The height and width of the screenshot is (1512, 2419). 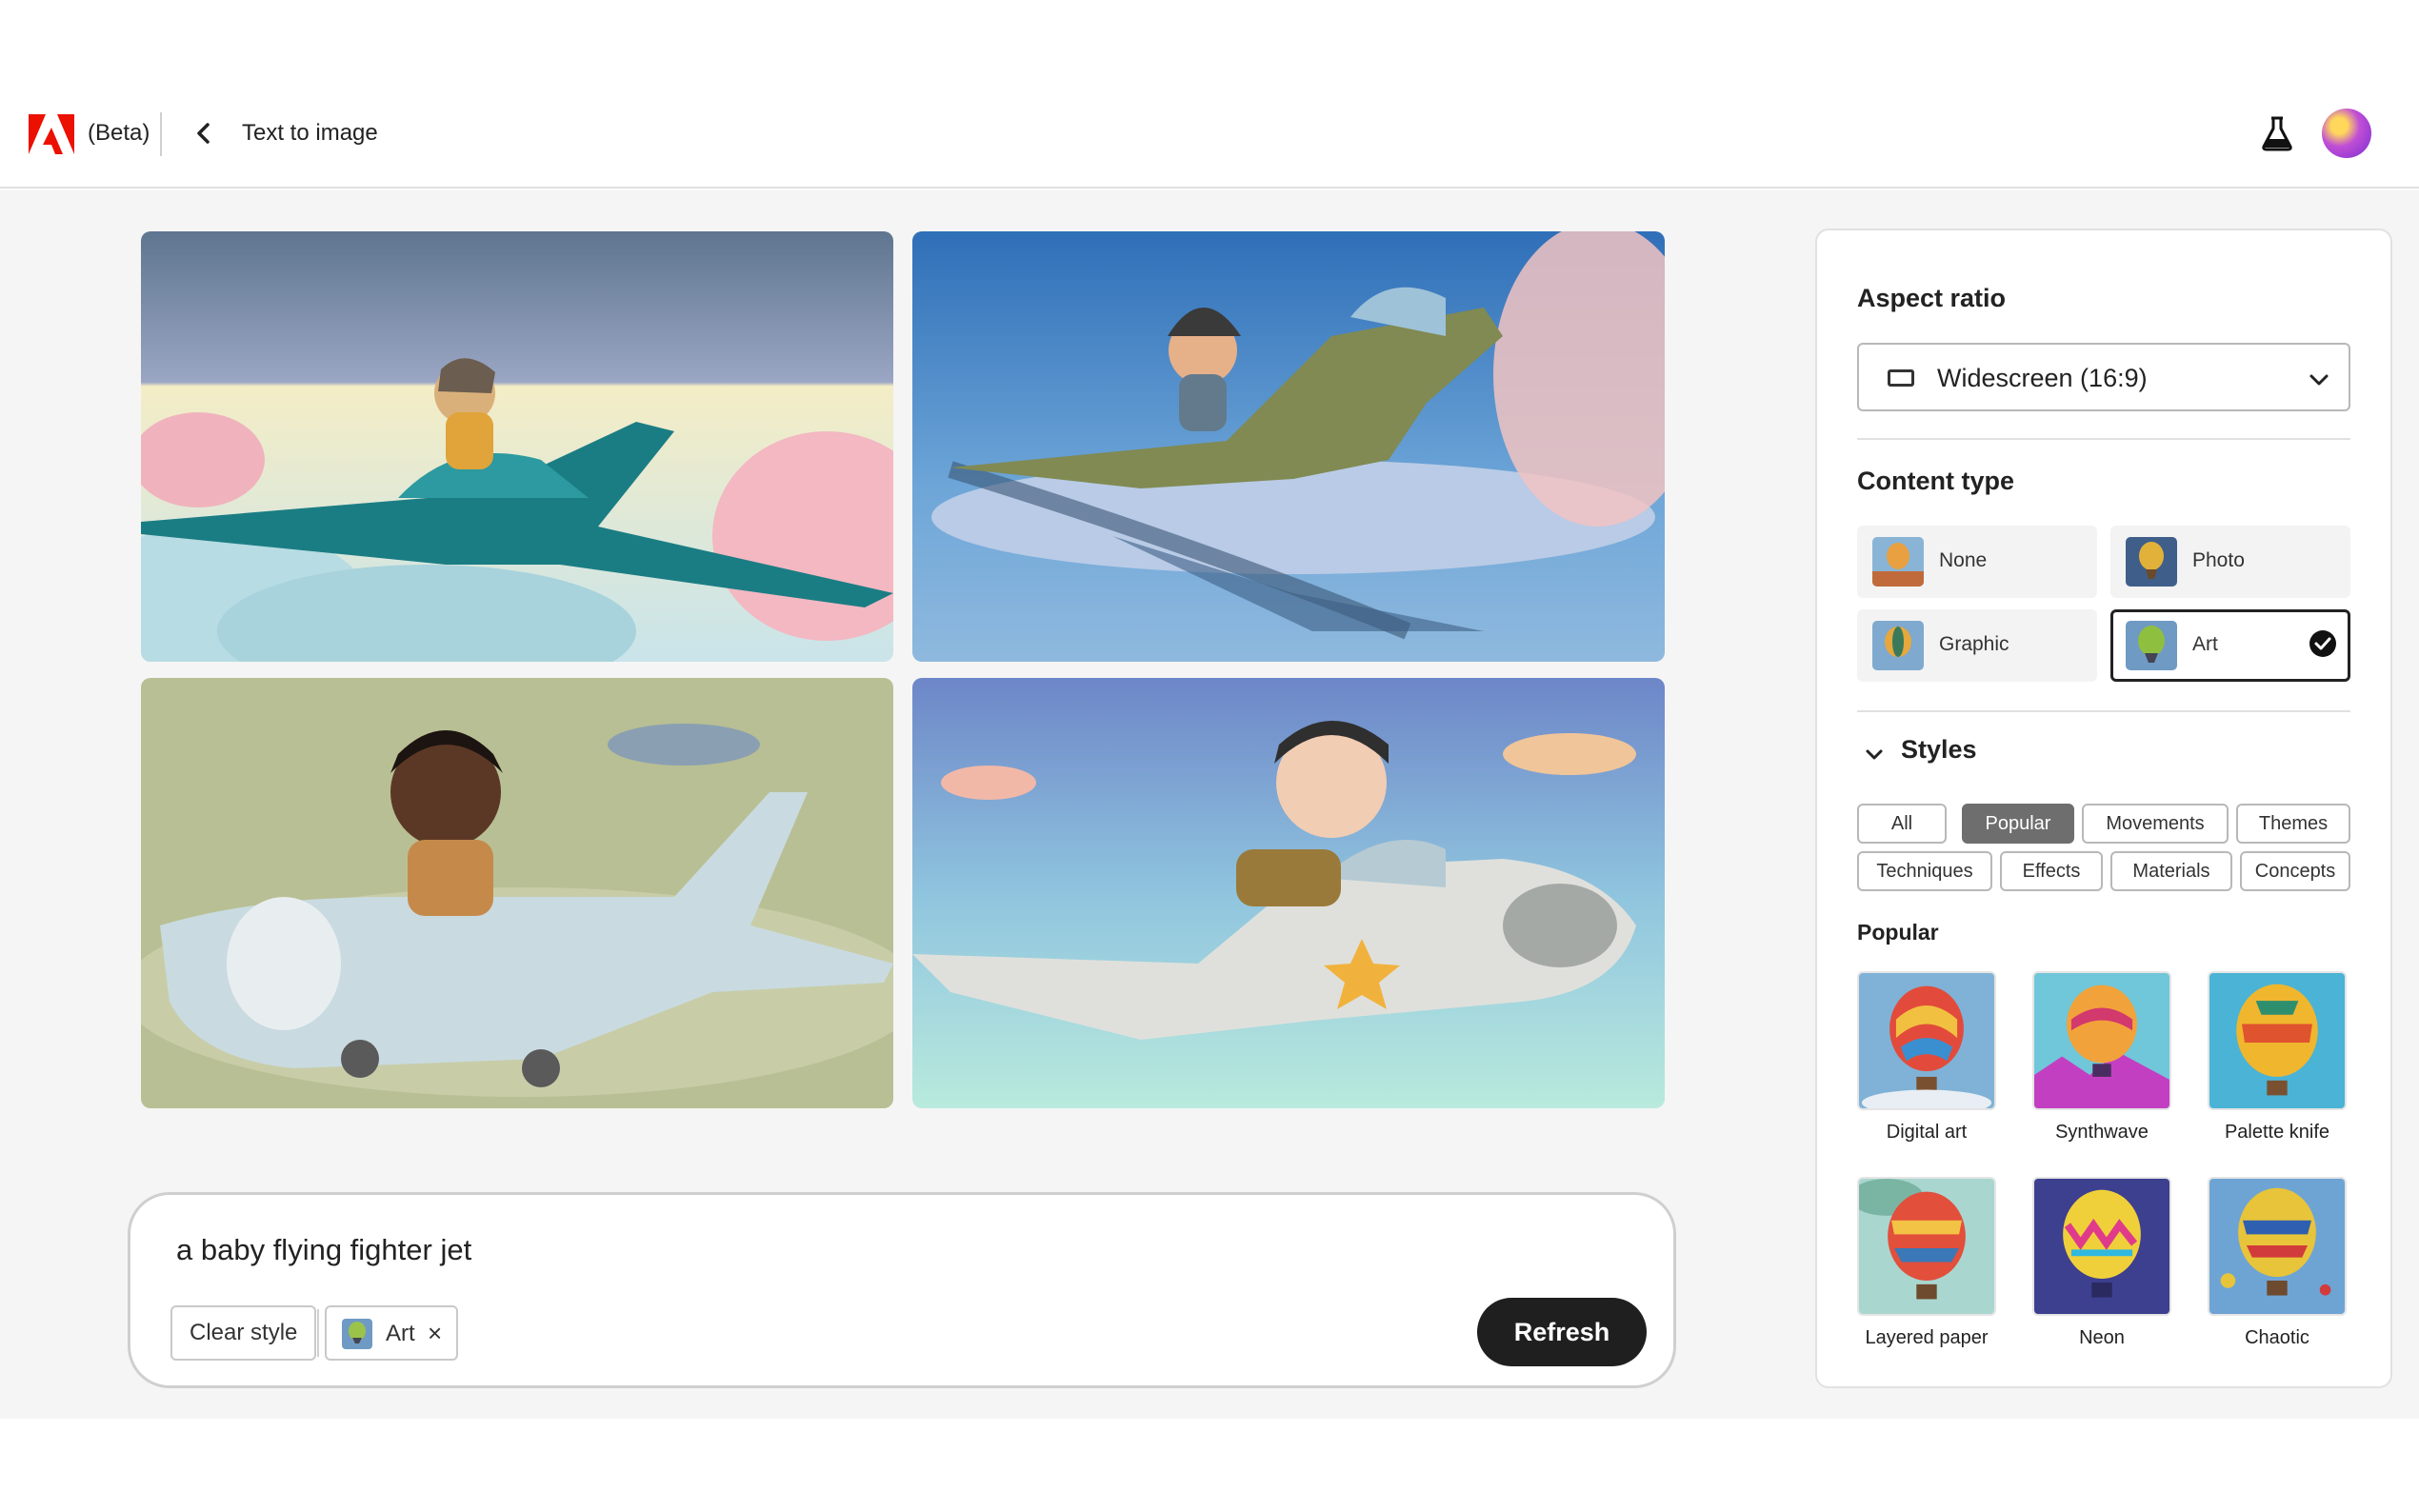 What do you see at coordinates (2155, 824) in the screenshot?
I see `style-tab-movements: Movements` at bounding box center [2155, 824].